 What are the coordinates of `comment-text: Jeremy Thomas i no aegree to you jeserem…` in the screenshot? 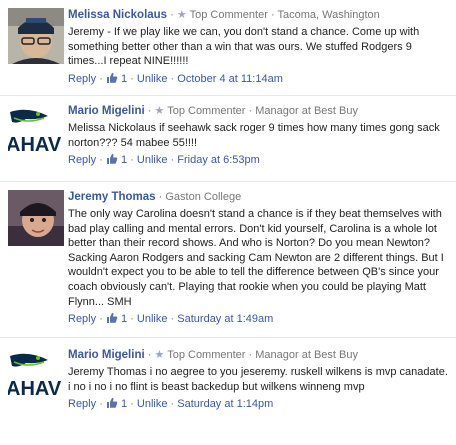 It's located at (258, 379).